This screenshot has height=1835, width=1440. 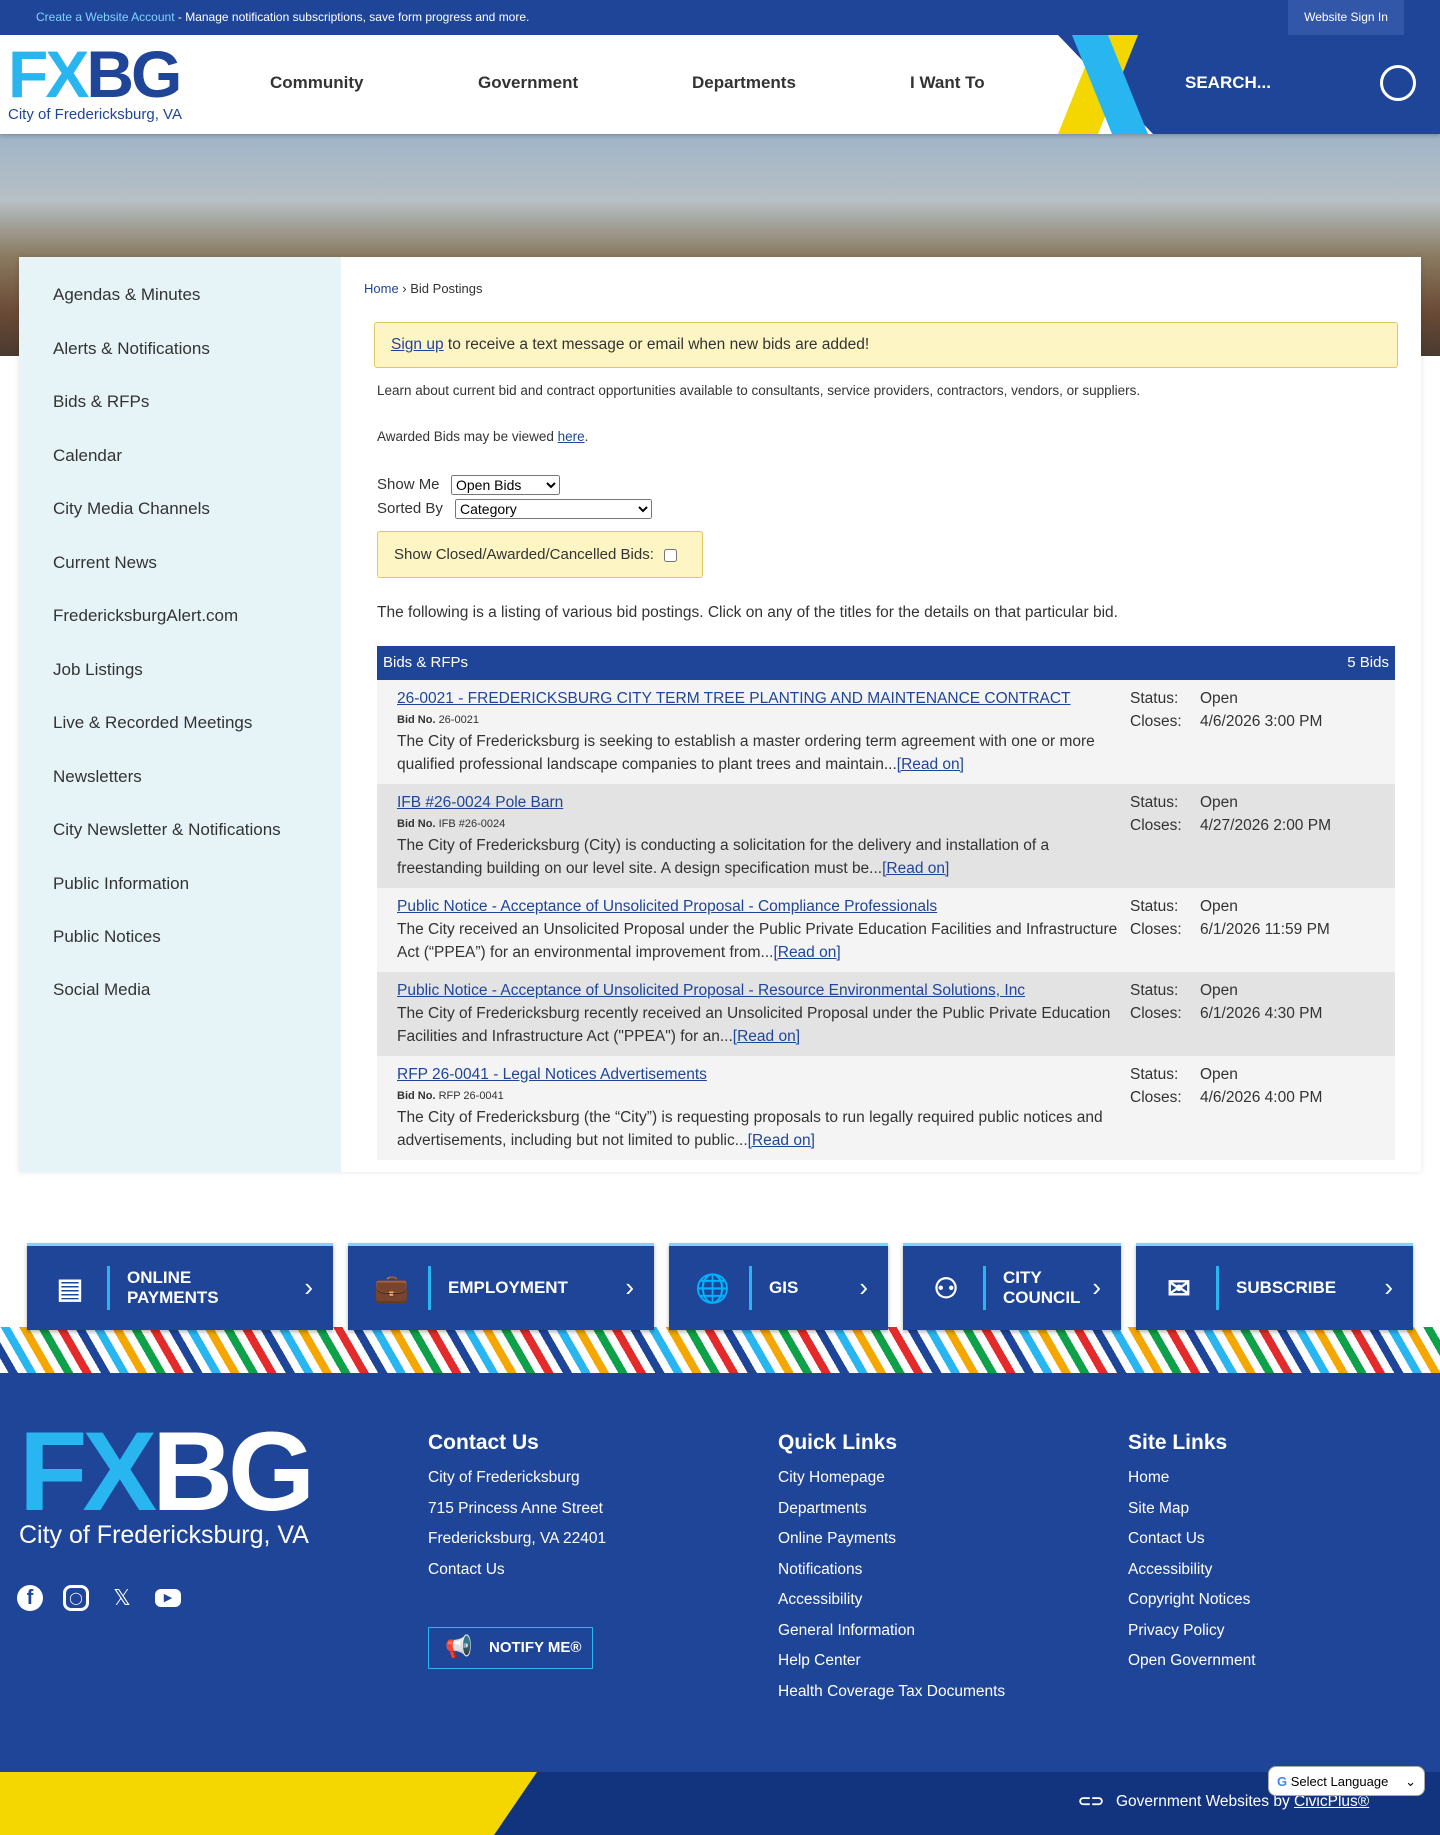 I want to click on sidebar-item: Live & Recorded Meetings, so click(x=152, y=723).